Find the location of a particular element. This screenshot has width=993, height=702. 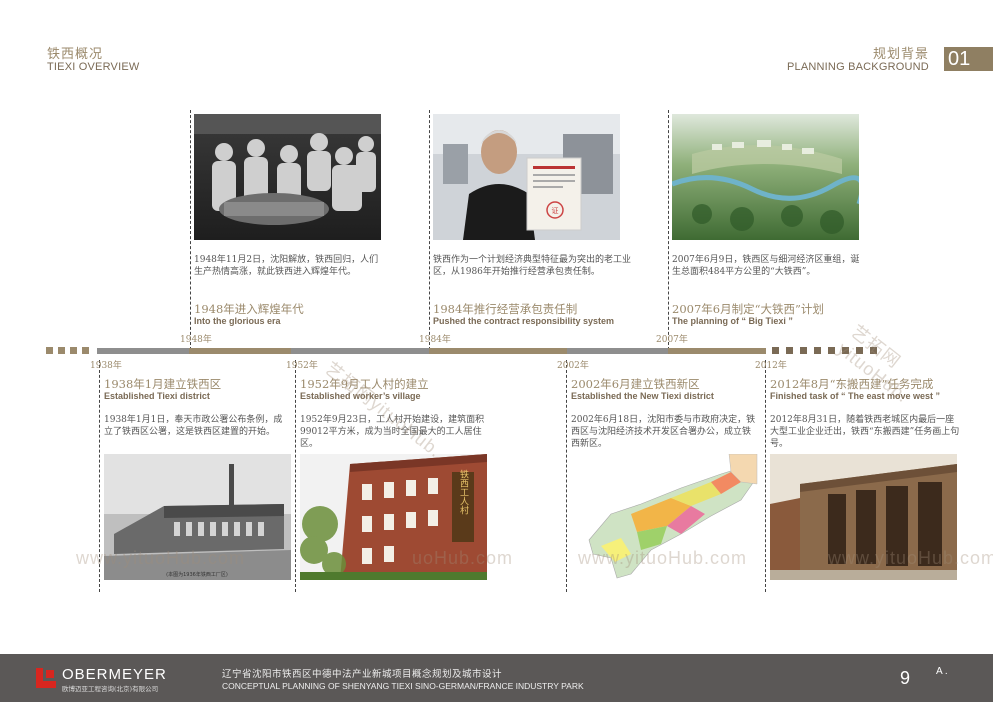

year-label-2002: 2002年 is located at coordinates (573, 366).